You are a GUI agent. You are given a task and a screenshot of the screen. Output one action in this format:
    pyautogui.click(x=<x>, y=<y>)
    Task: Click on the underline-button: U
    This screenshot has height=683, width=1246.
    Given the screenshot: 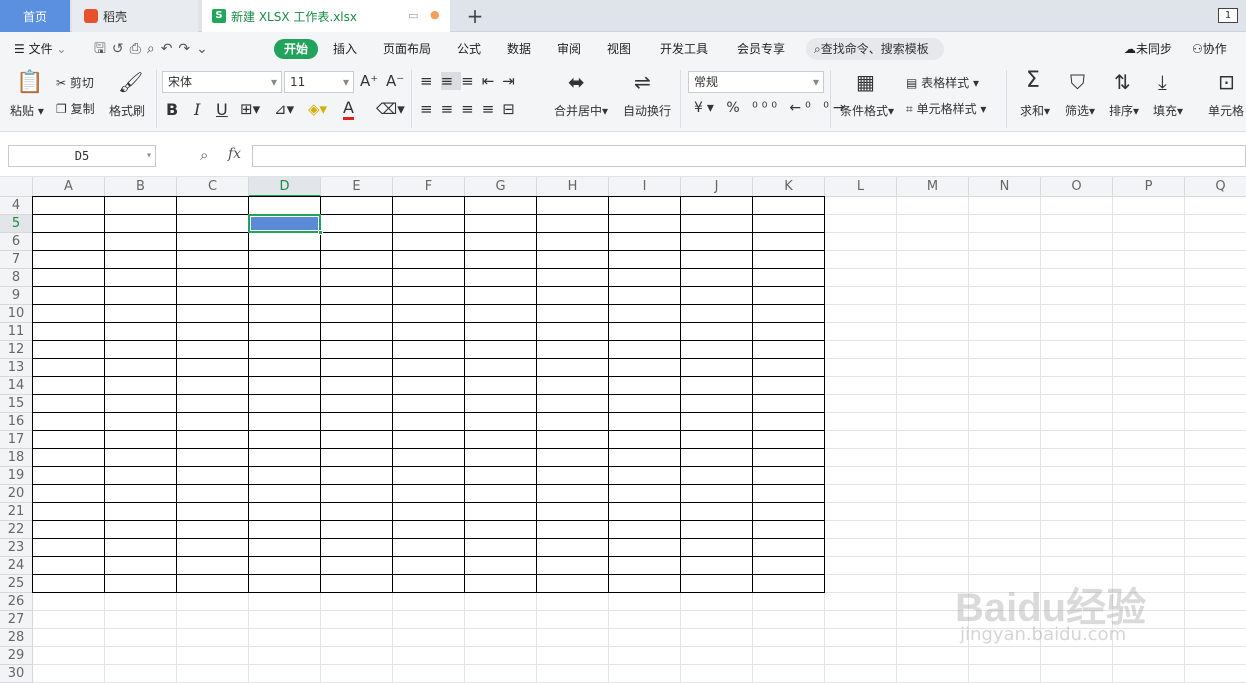 What is the action you would take?
    pyautogui.click(x=222, y=109)
    